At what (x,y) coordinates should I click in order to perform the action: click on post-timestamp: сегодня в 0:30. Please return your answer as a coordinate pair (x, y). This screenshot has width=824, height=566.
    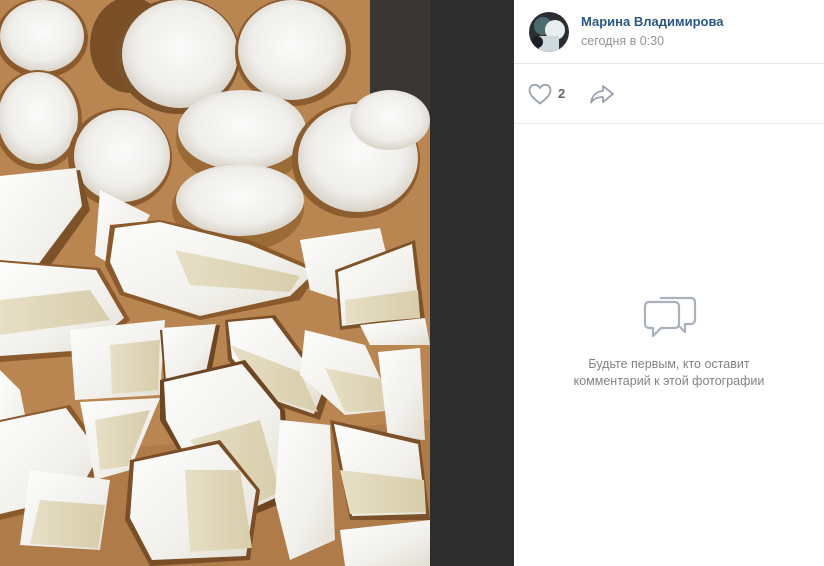
    Looking at the image, I should click on (652, 41).